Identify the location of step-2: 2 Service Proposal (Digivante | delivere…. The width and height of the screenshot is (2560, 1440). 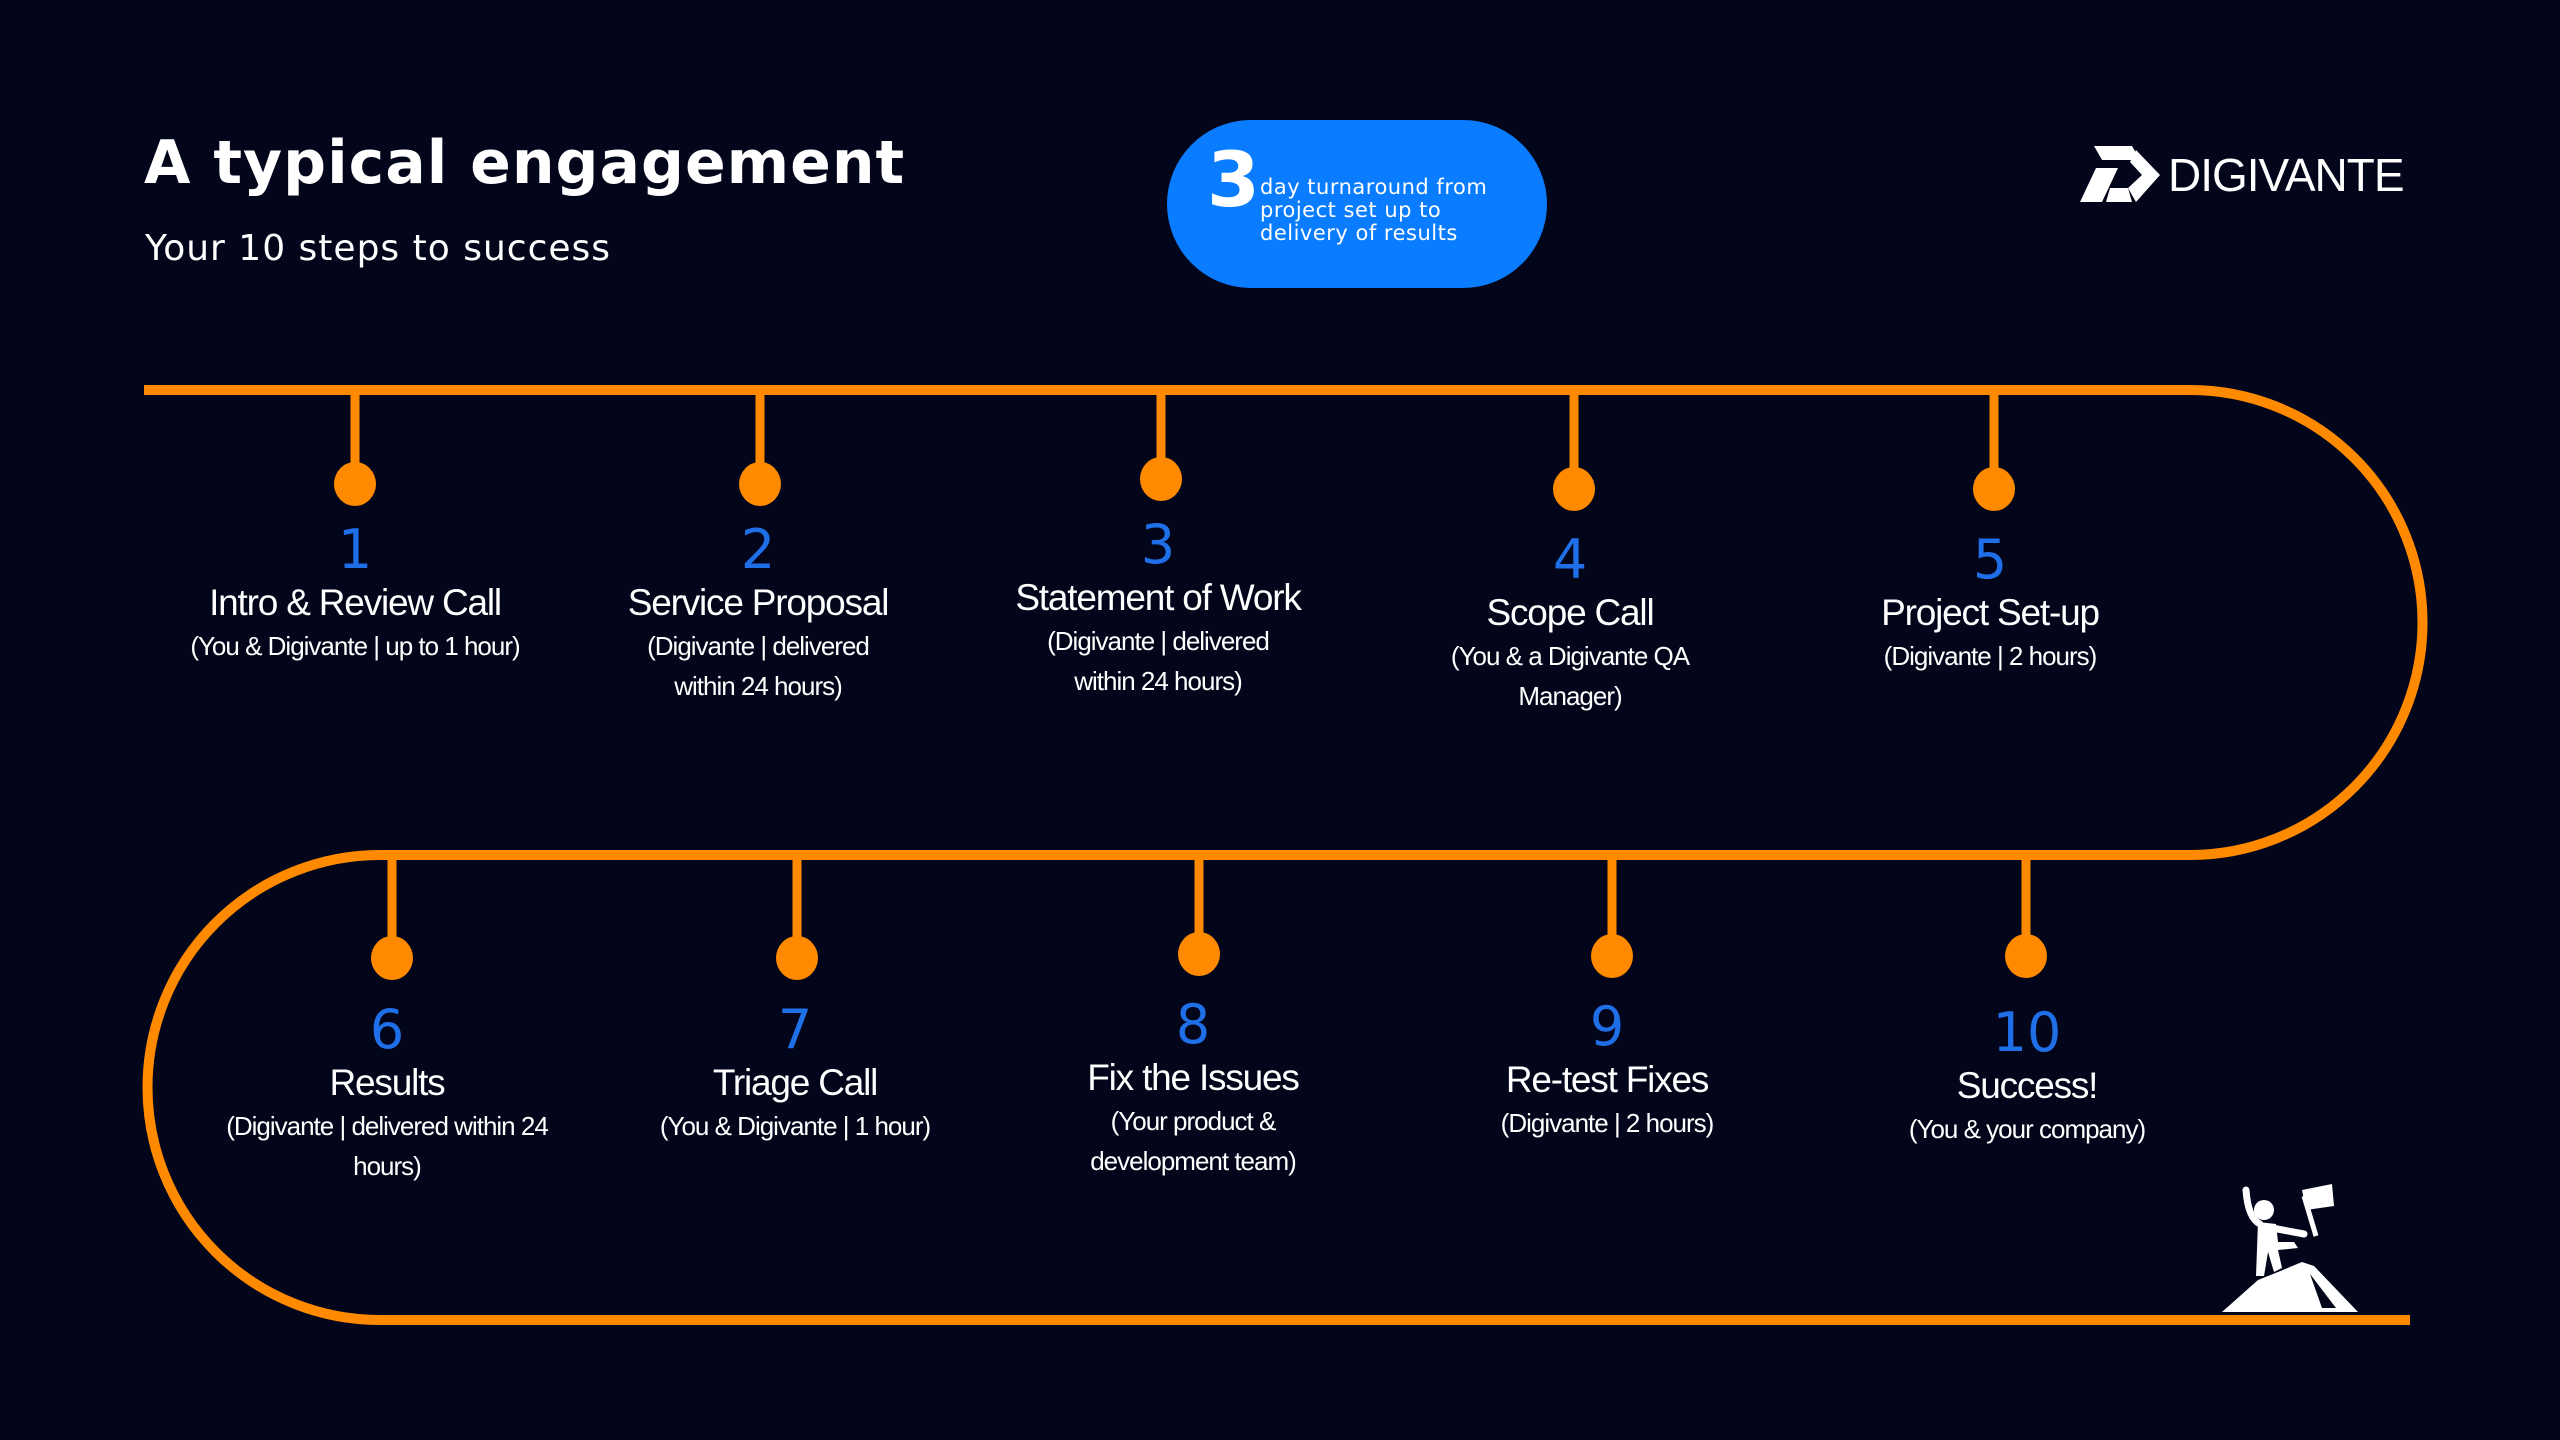
(758, 613).